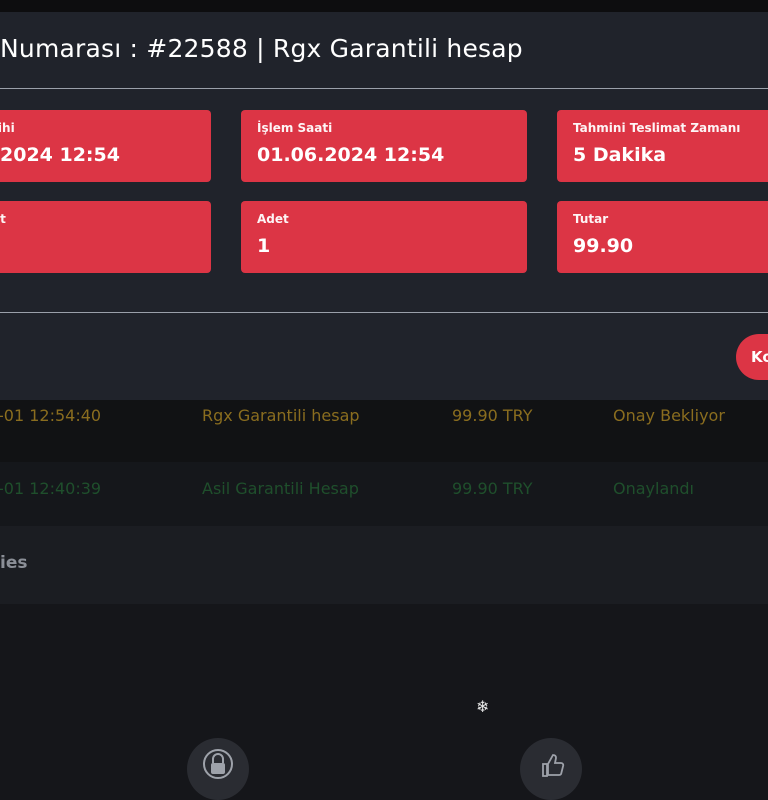 The image size is (768, 800). Describe the element at coordinates (653, 488) in the screenshot. I see `order-status: Onaylandı` at that location.